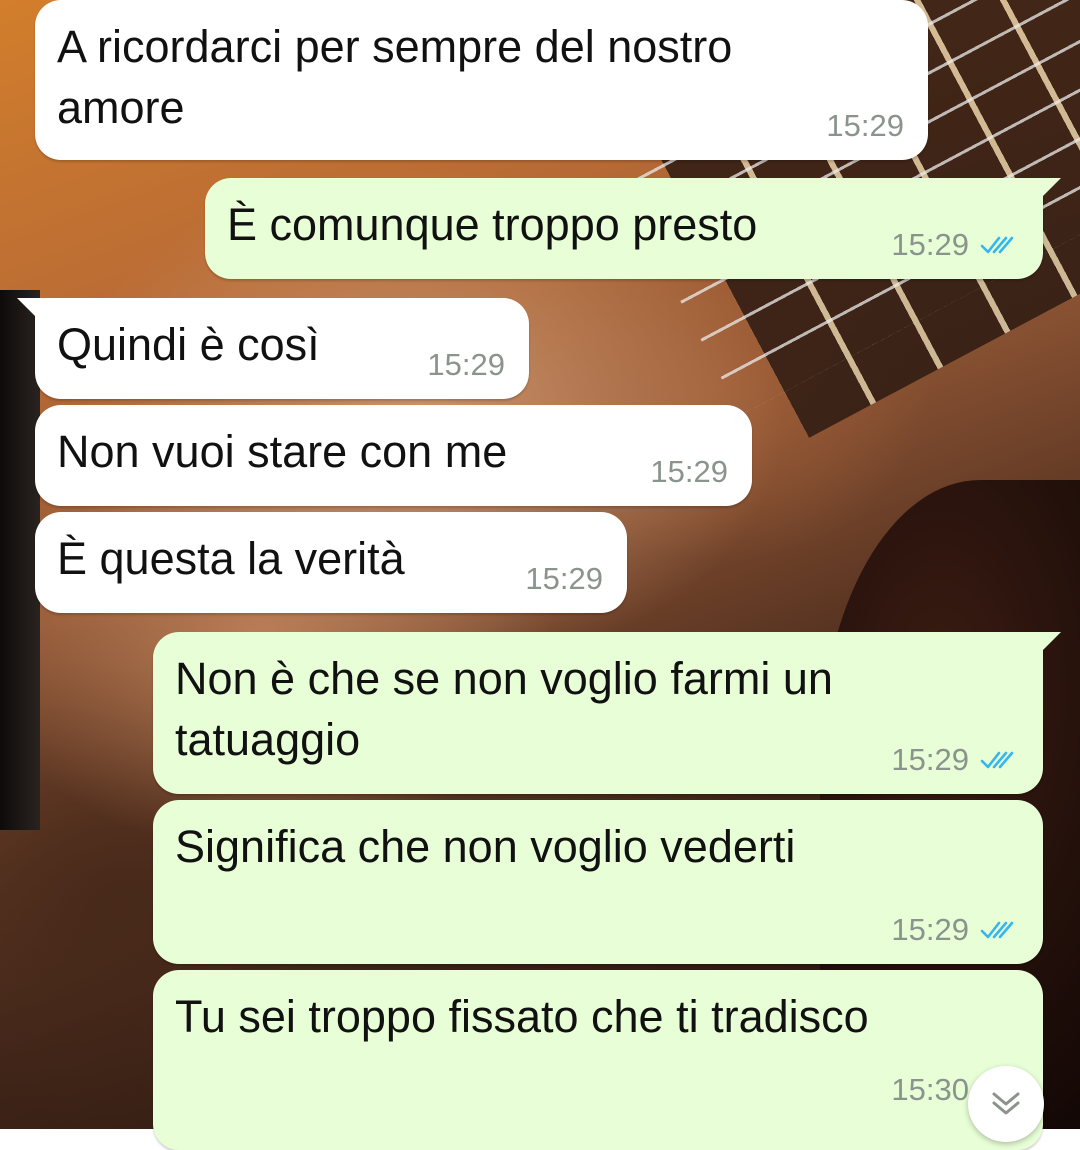 The image size is (1080, 1150). What do you see at coordinates (492, 224) in the screenshot?
I see `message-text: È comunque troppo presto` at bounding box center [492, 224].